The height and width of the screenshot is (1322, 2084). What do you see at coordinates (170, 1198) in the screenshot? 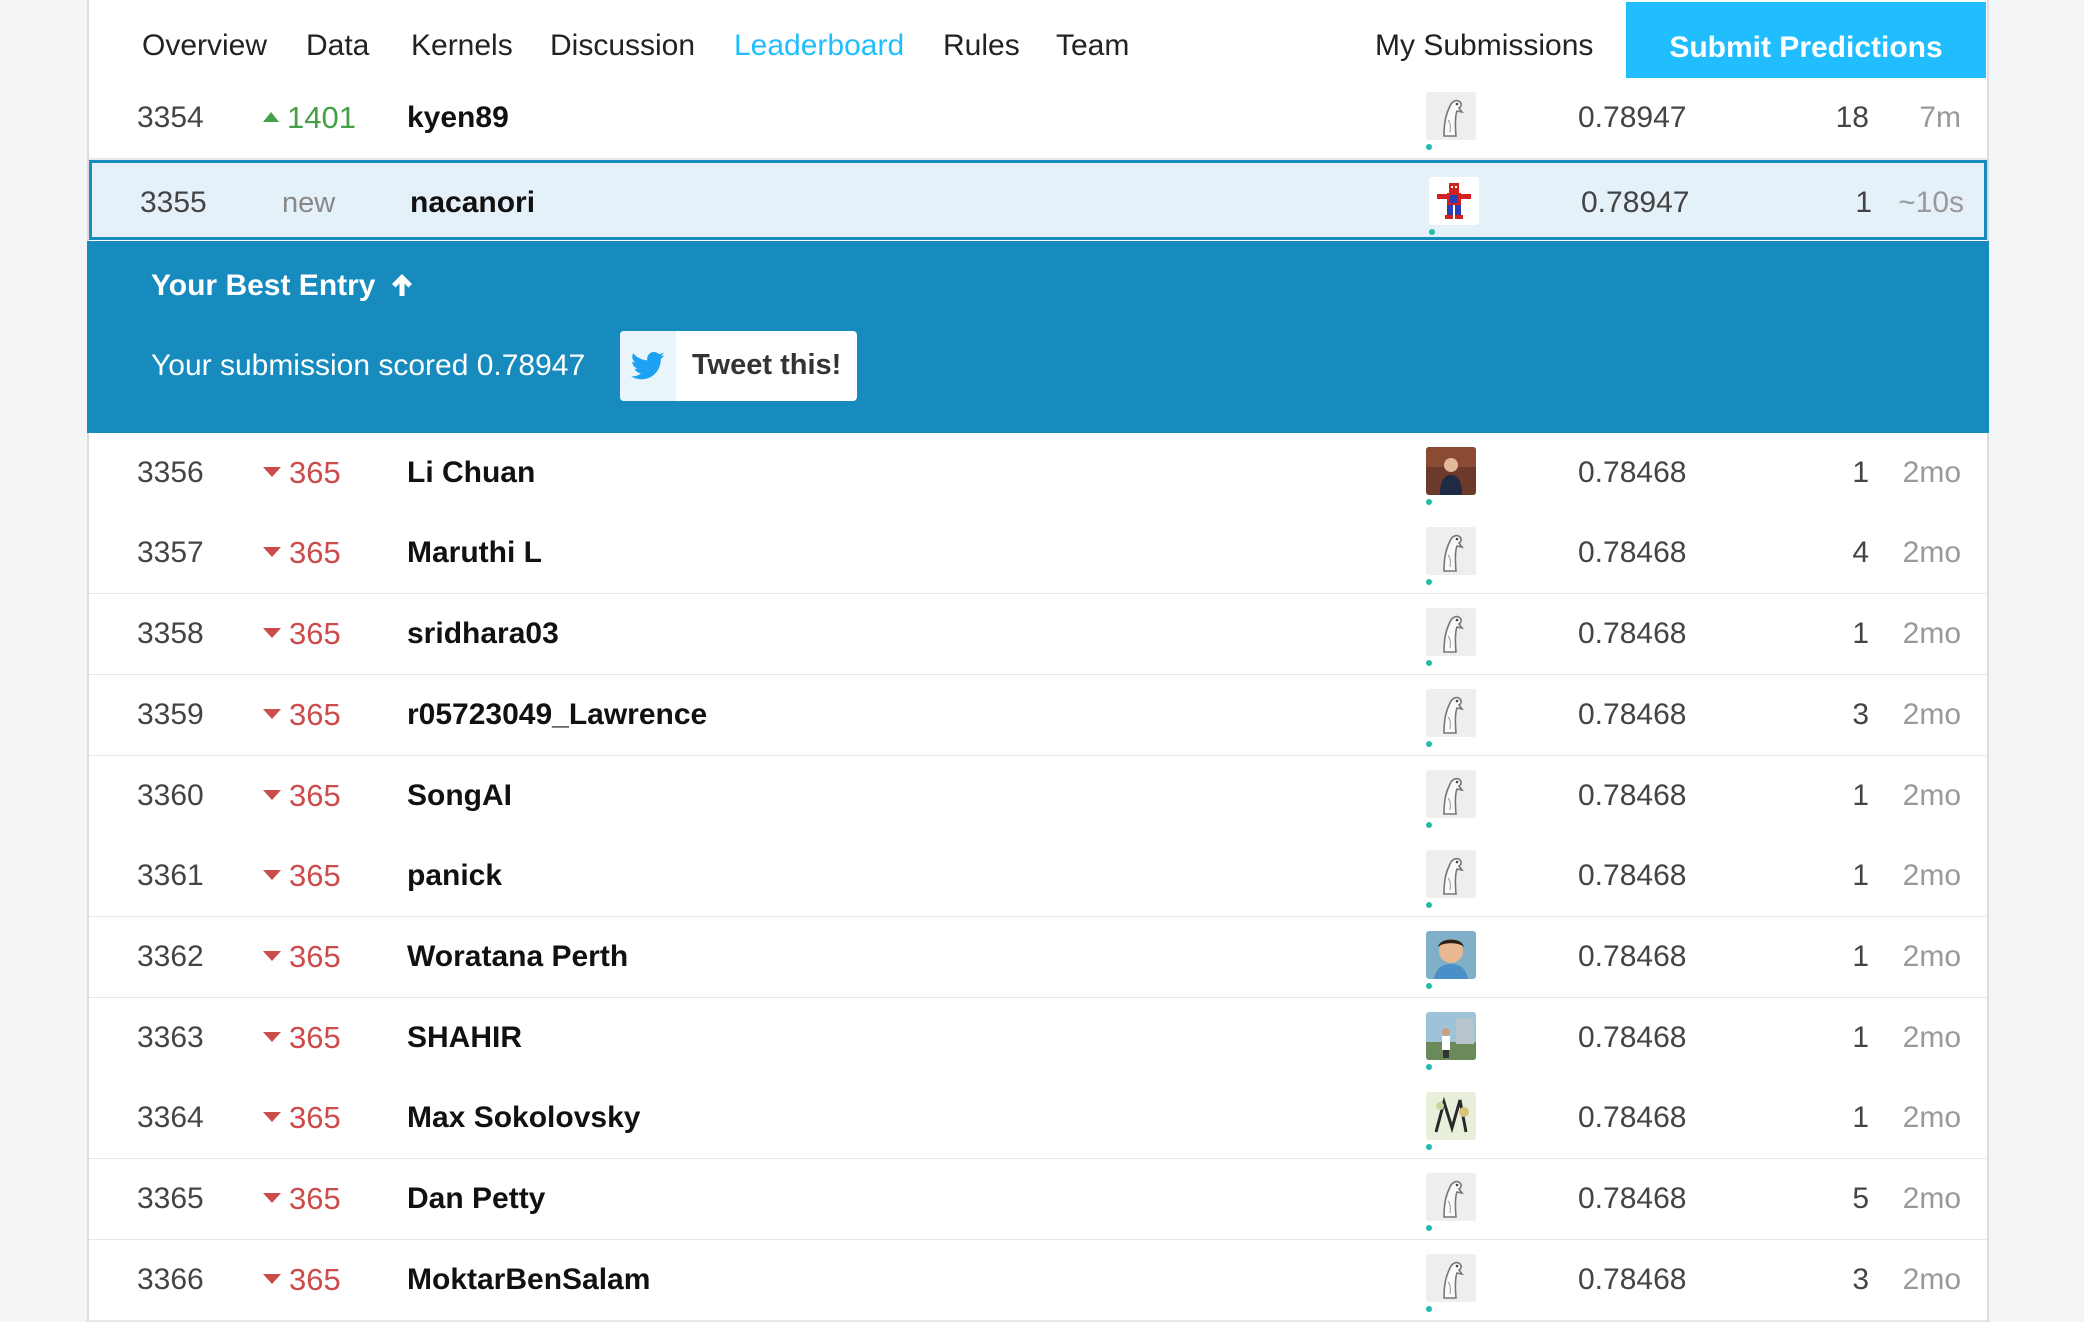
I see `rank-number: 3365` at bounding box center [170, 1198].